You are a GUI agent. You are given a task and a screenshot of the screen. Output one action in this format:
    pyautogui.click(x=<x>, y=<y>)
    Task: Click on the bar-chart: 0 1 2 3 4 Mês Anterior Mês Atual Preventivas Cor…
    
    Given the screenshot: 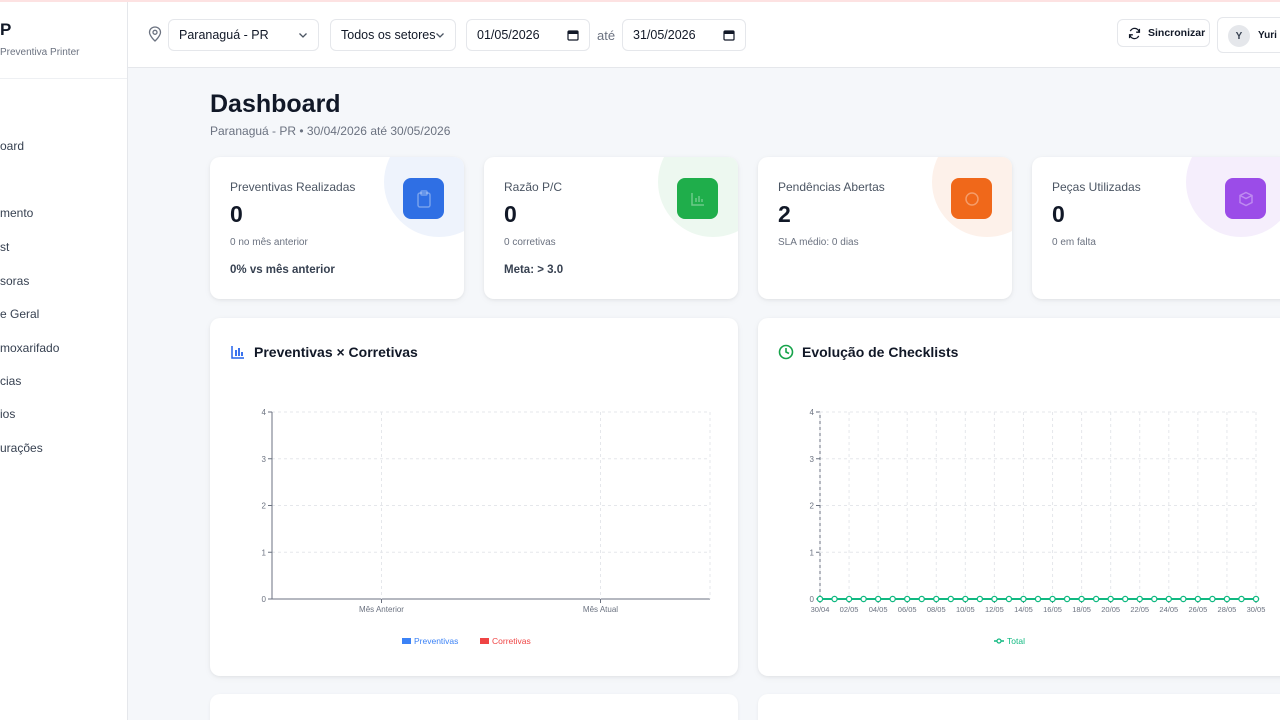 What is the action you would take?
    pyautogui.click(x=486, y=527)
    